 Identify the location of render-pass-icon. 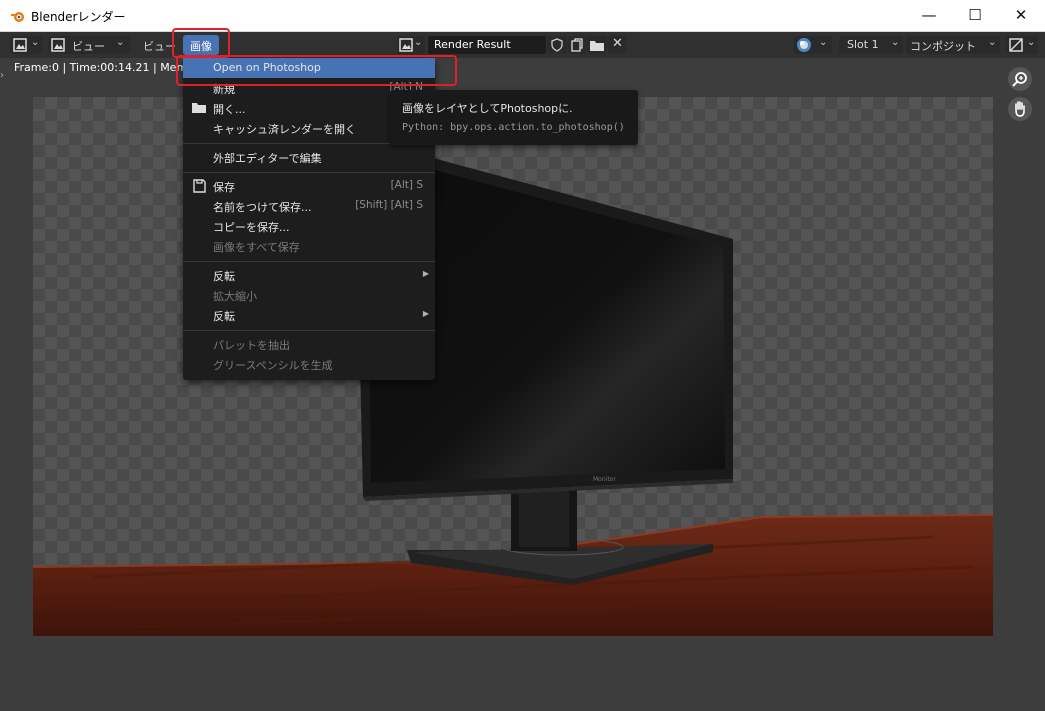
(1016, 45).